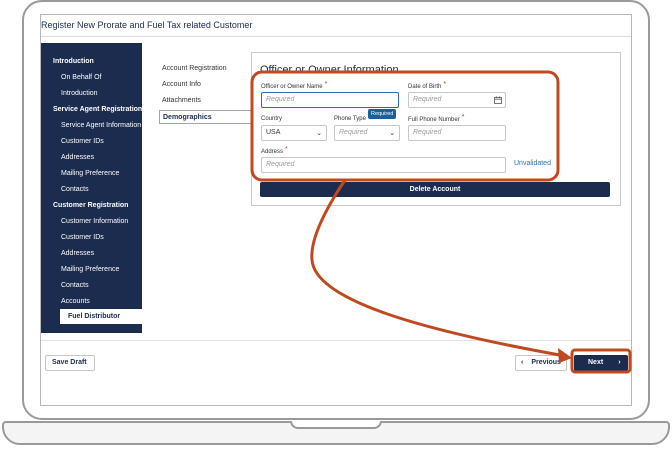 The width and height of the screenshot is (672, 454). I want to click on nav-item-contacts: Contacts, so click(75, 189).